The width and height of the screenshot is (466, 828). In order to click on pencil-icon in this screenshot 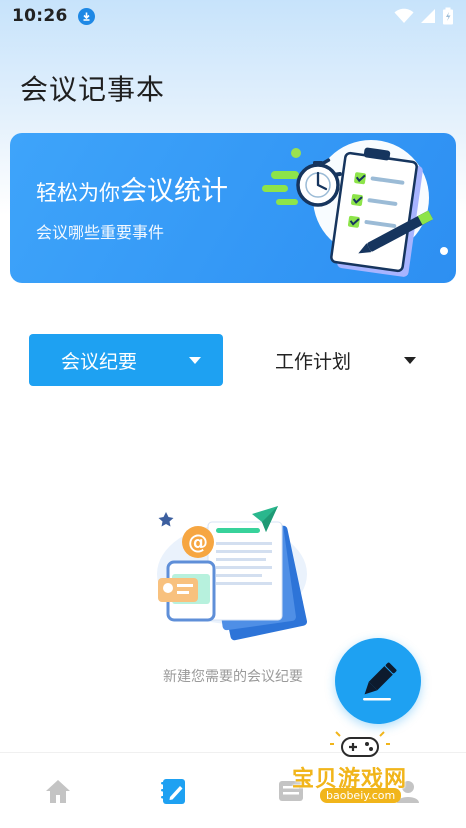, I will do `click(380, 681)`.